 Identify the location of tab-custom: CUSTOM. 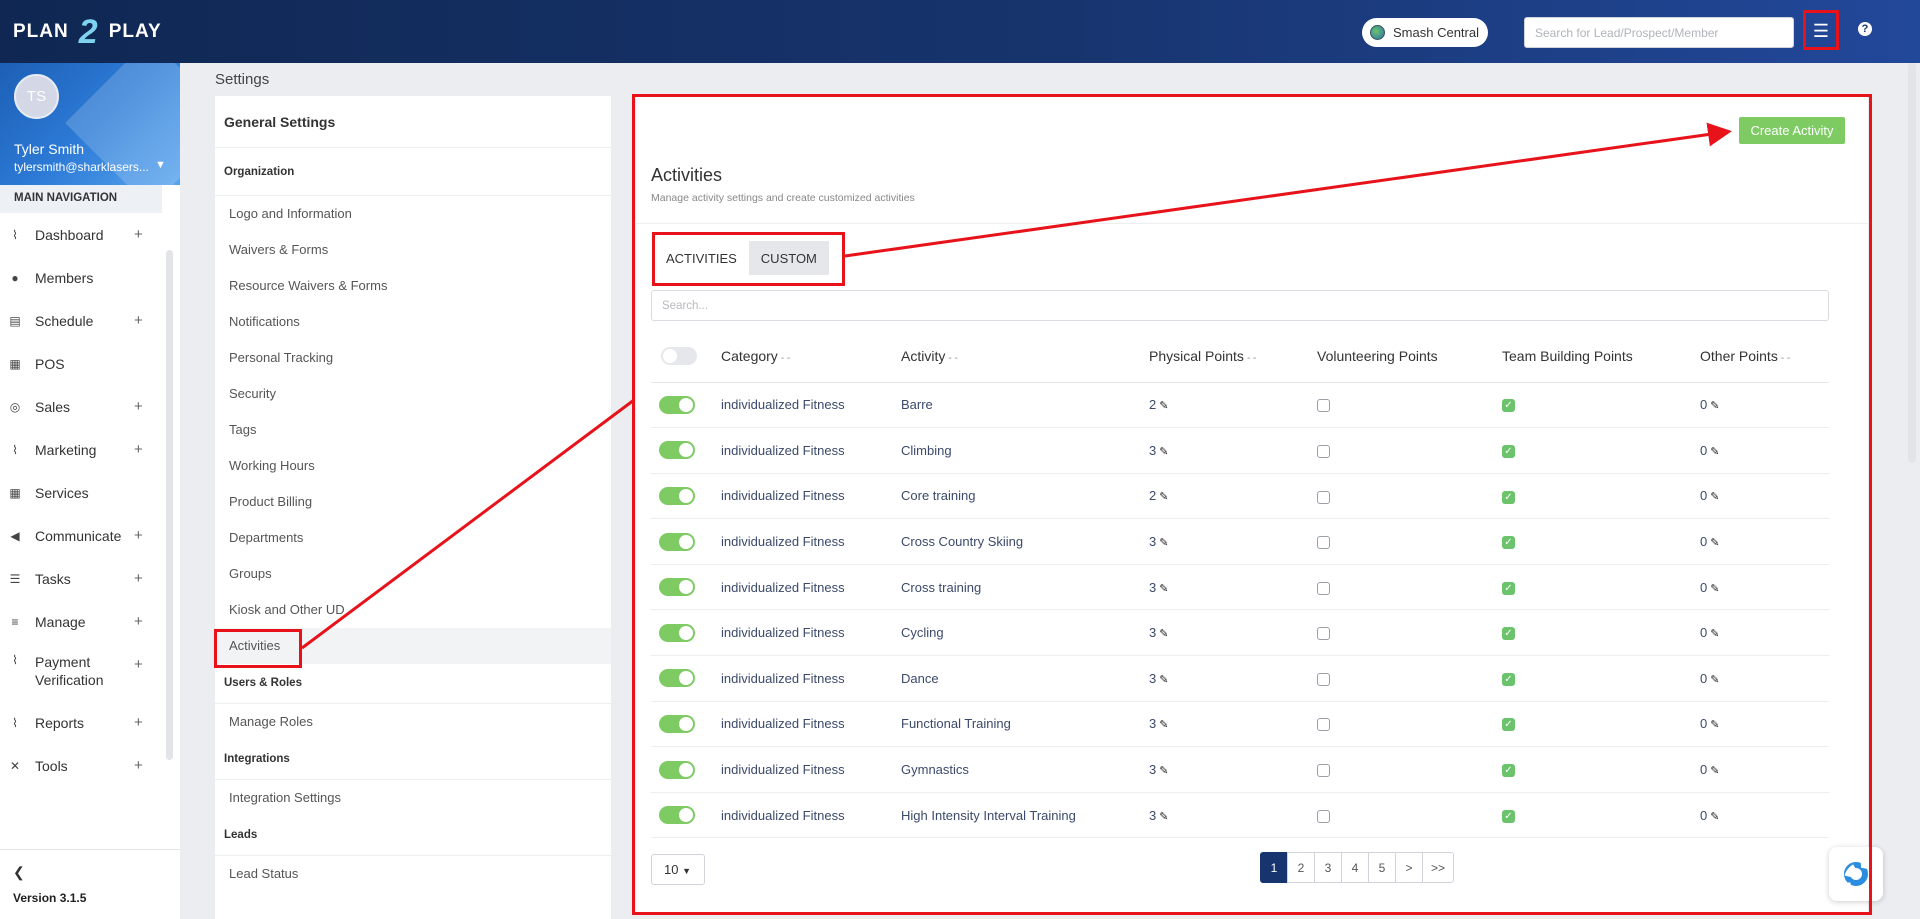
(788, 258).